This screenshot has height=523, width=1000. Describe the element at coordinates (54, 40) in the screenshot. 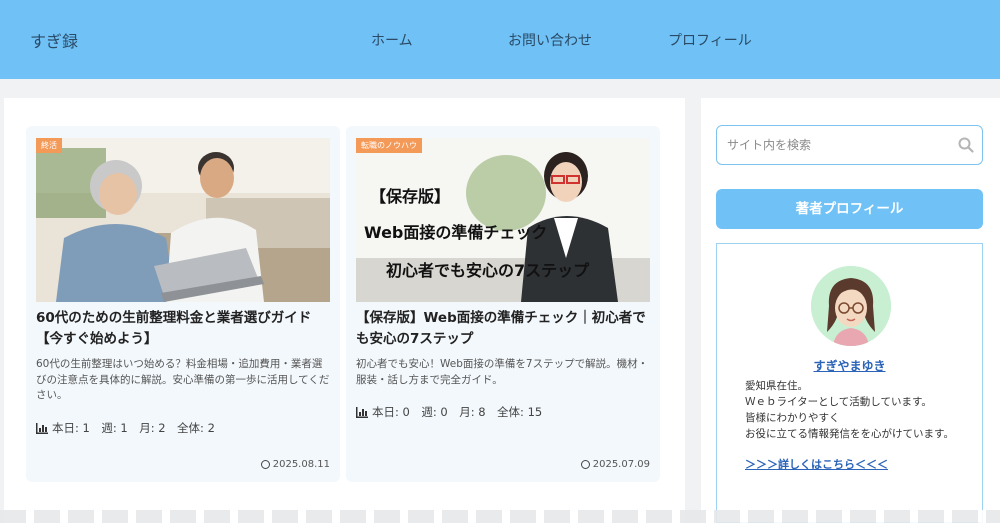

I see `site-title: すぎ録` at that location.